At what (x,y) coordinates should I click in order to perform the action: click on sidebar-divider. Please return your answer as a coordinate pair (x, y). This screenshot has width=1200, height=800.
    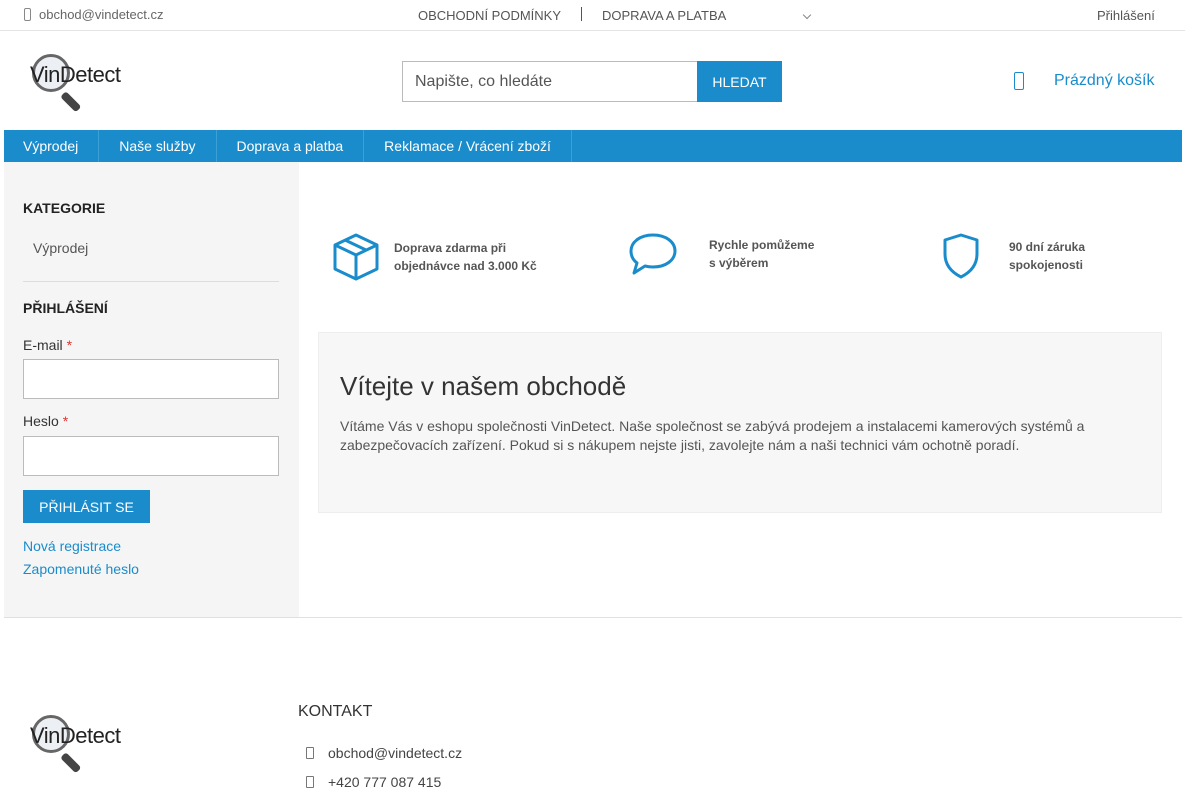
    Looking at the image, I should click on (151, 281).